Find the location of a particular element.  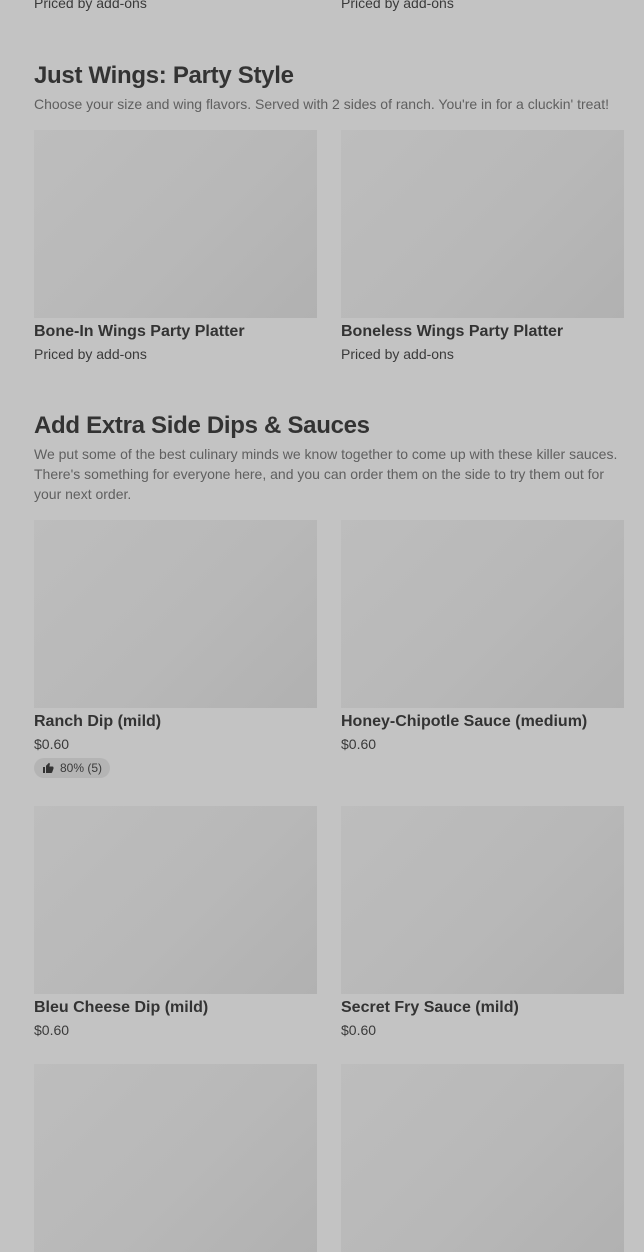

menu-item-card: Ranch Dip (mild) $0.60 80% (5) is located at coordinates (175, 649).